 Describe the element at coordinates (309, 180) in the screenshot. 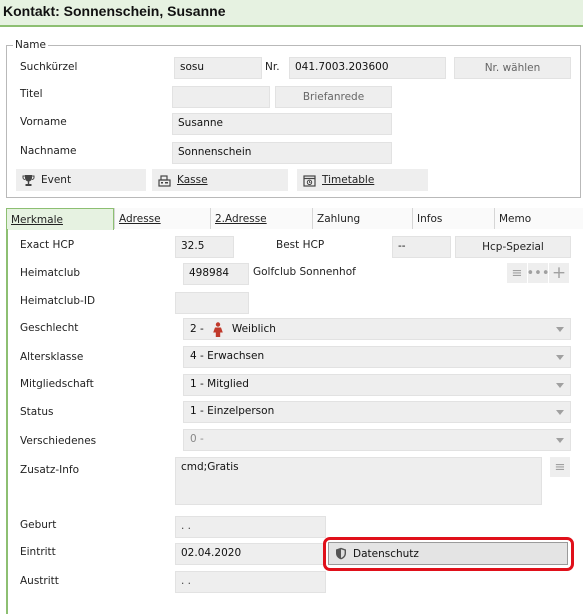

I see `calendar-clock-icon` at that location.